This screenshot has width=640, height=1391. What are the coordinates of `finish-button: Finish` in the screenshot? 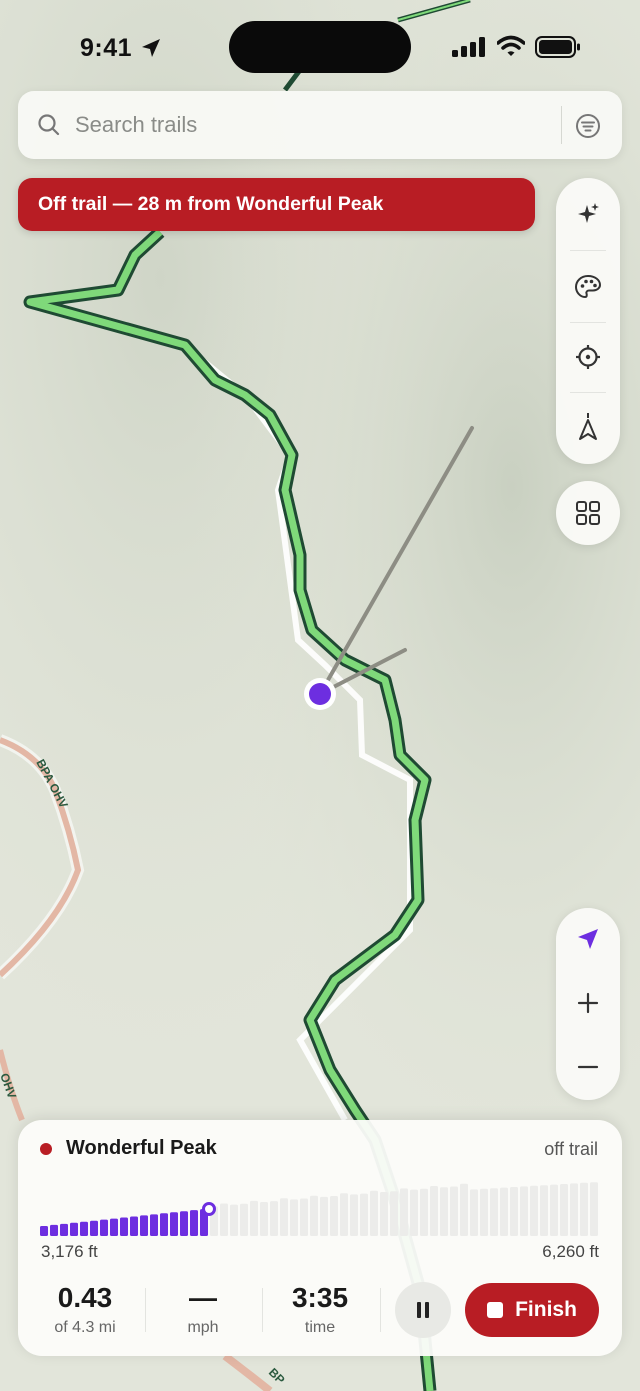 It's located at (532, 1310).